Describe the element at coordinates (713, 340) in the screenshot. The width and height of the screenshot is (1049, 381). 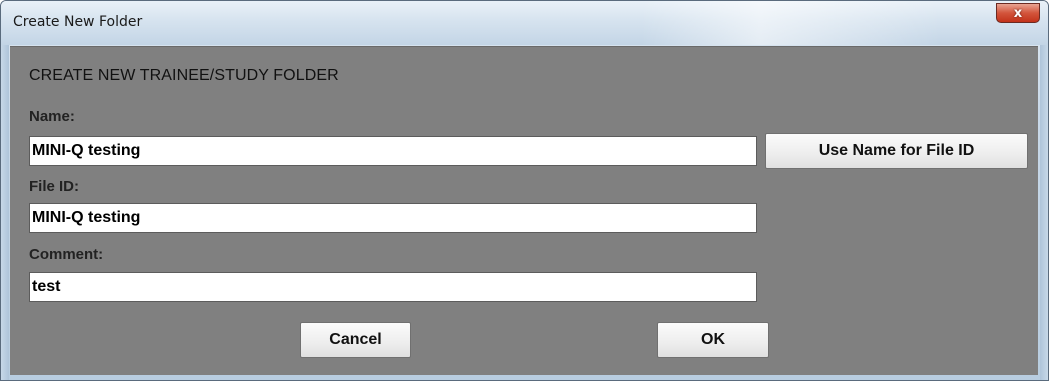
I see `ok-button: OK` at that location.